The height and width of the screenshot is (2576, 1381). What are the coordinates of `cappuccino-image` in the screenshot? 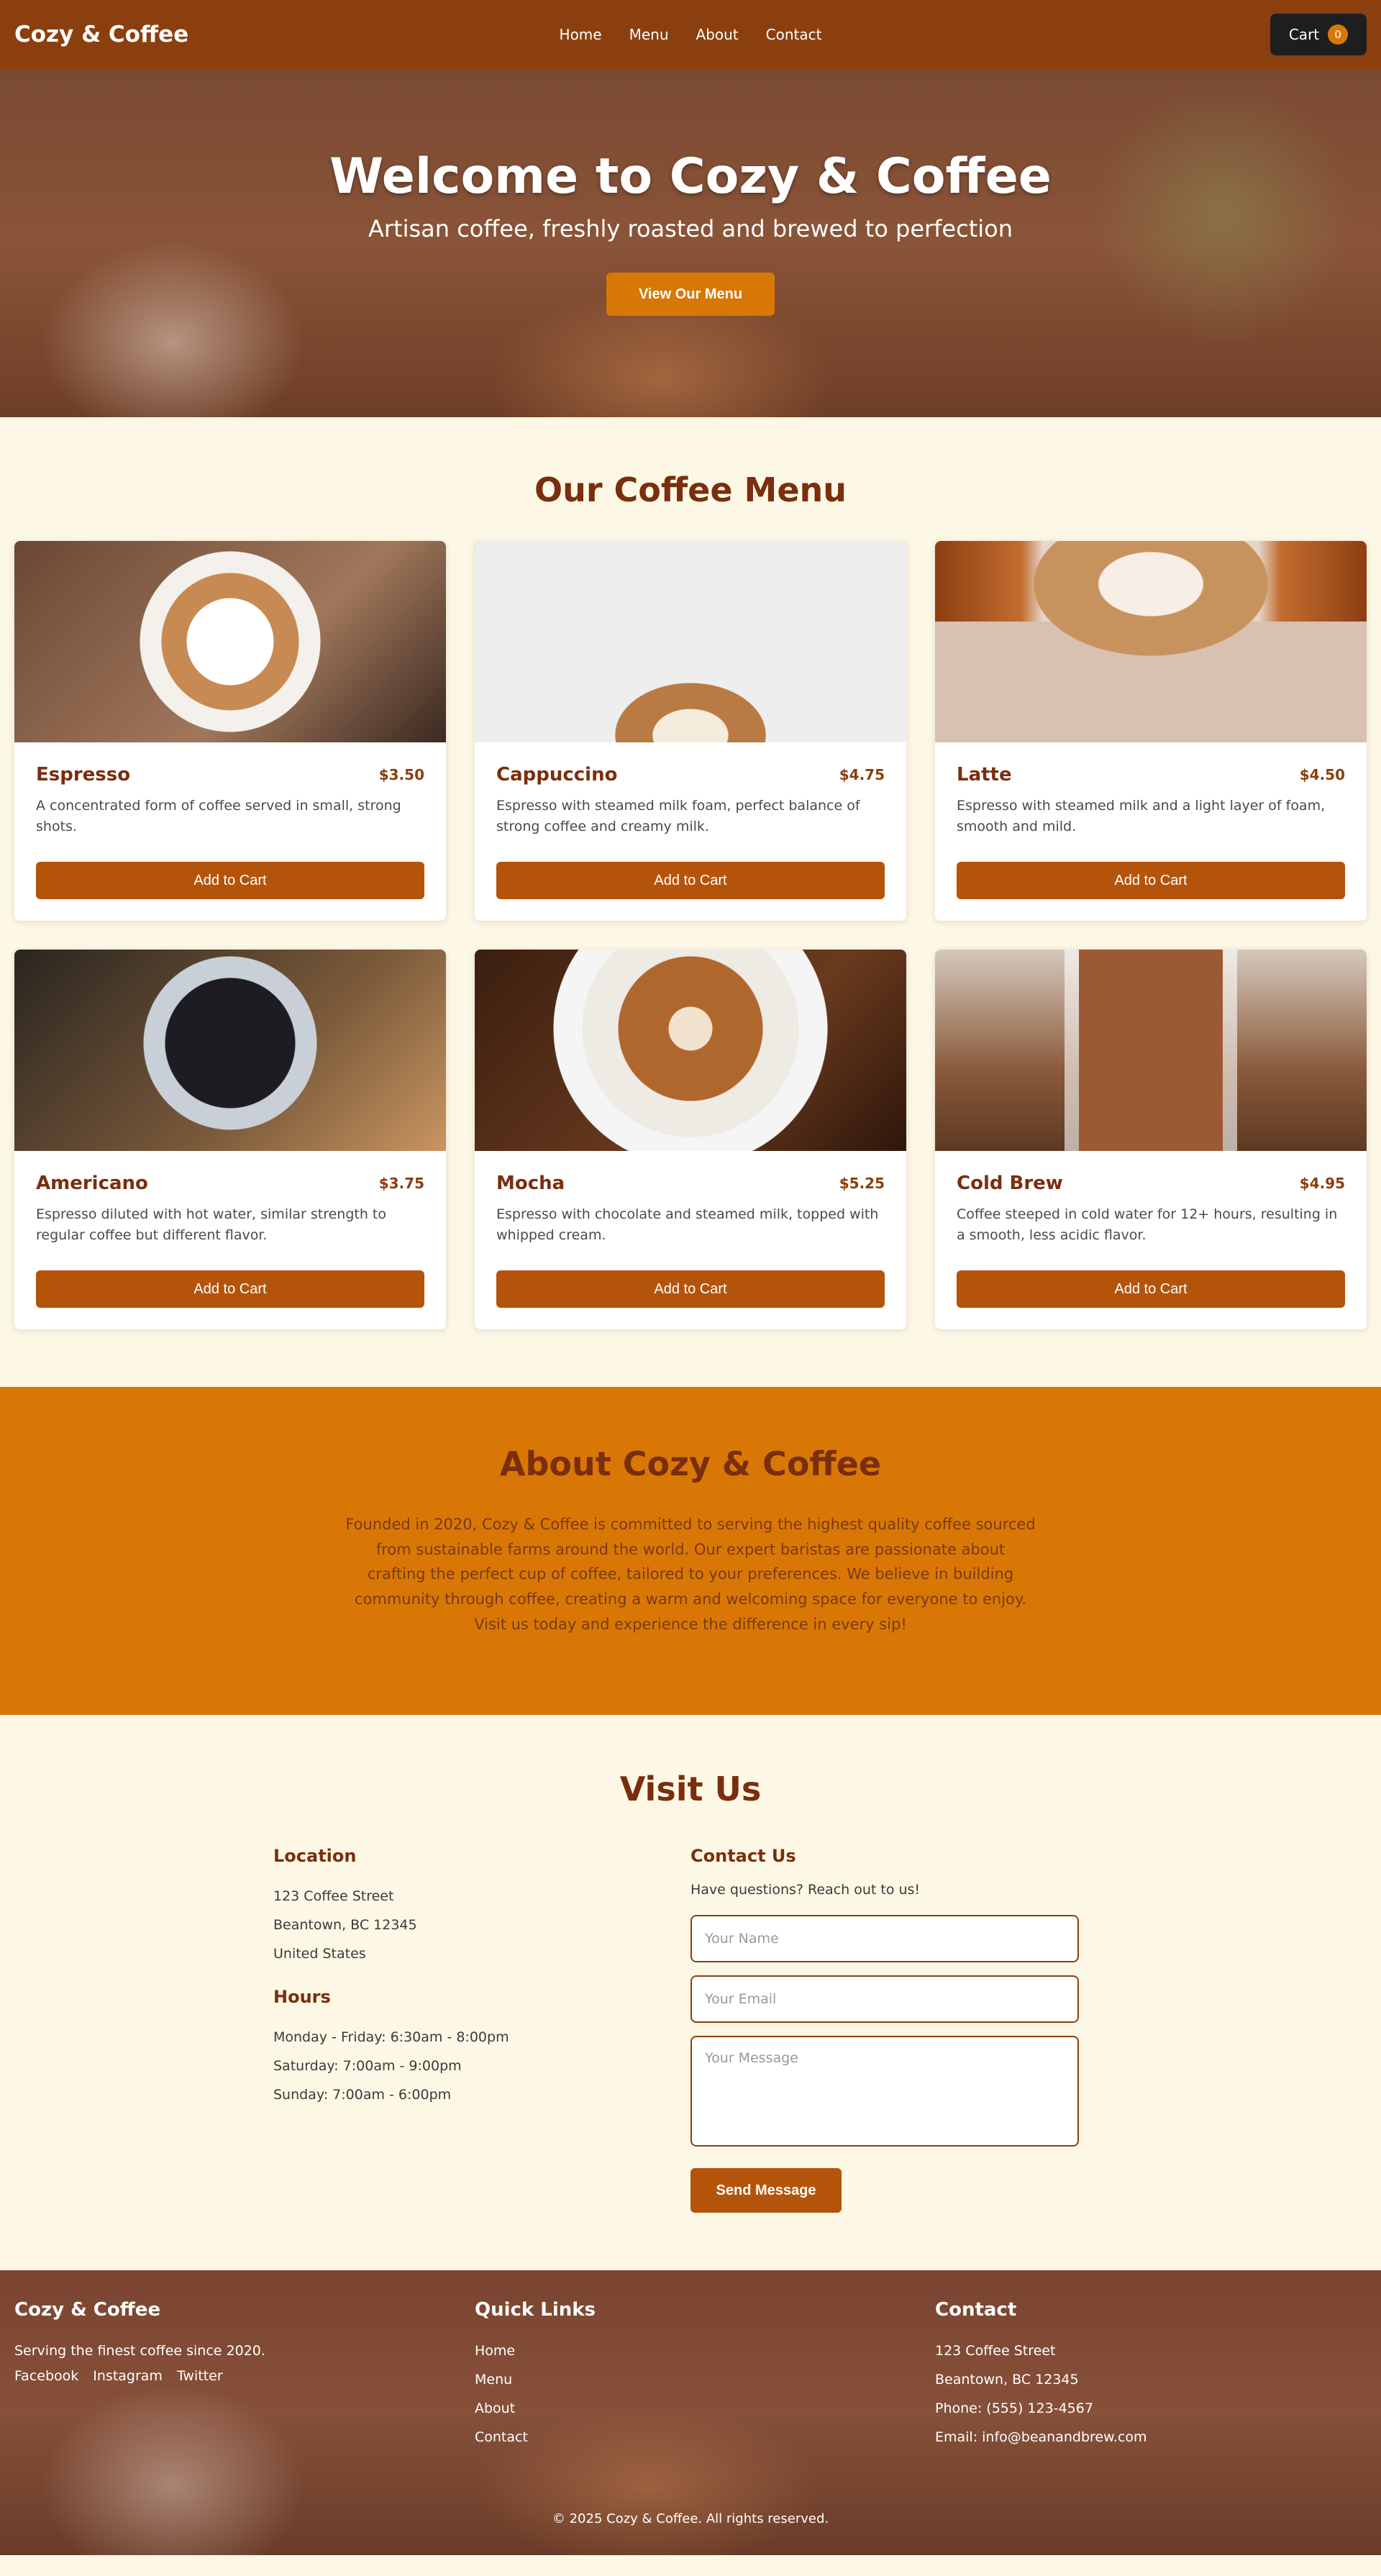 It's located at (690, 641).